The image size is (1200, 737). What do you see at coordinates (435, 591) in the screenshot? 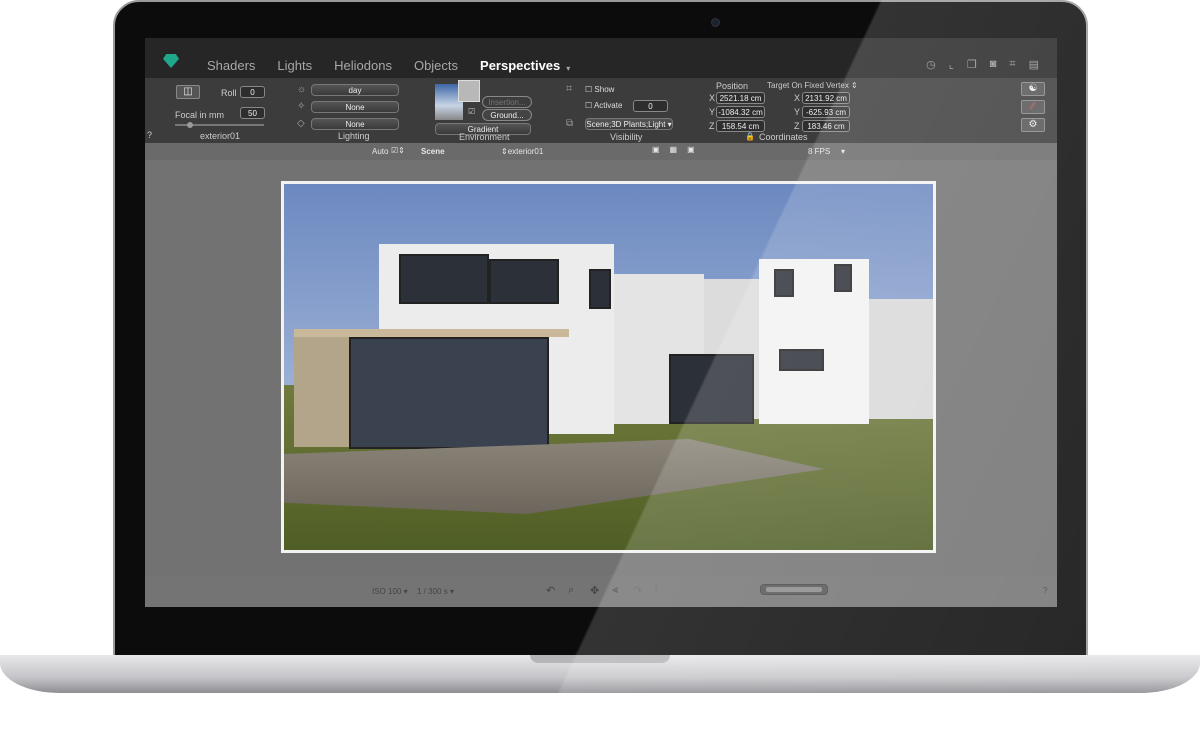
I see `shutter-dropdown: 1 / 300 s ▾` at bounding box center [435, 591].